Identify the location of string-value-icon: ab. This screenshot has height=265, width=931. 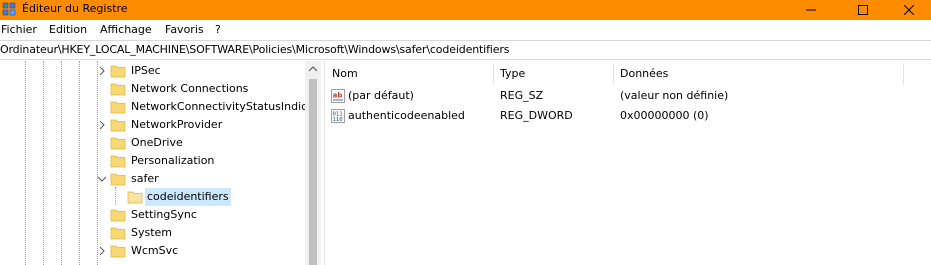
(338, 96).